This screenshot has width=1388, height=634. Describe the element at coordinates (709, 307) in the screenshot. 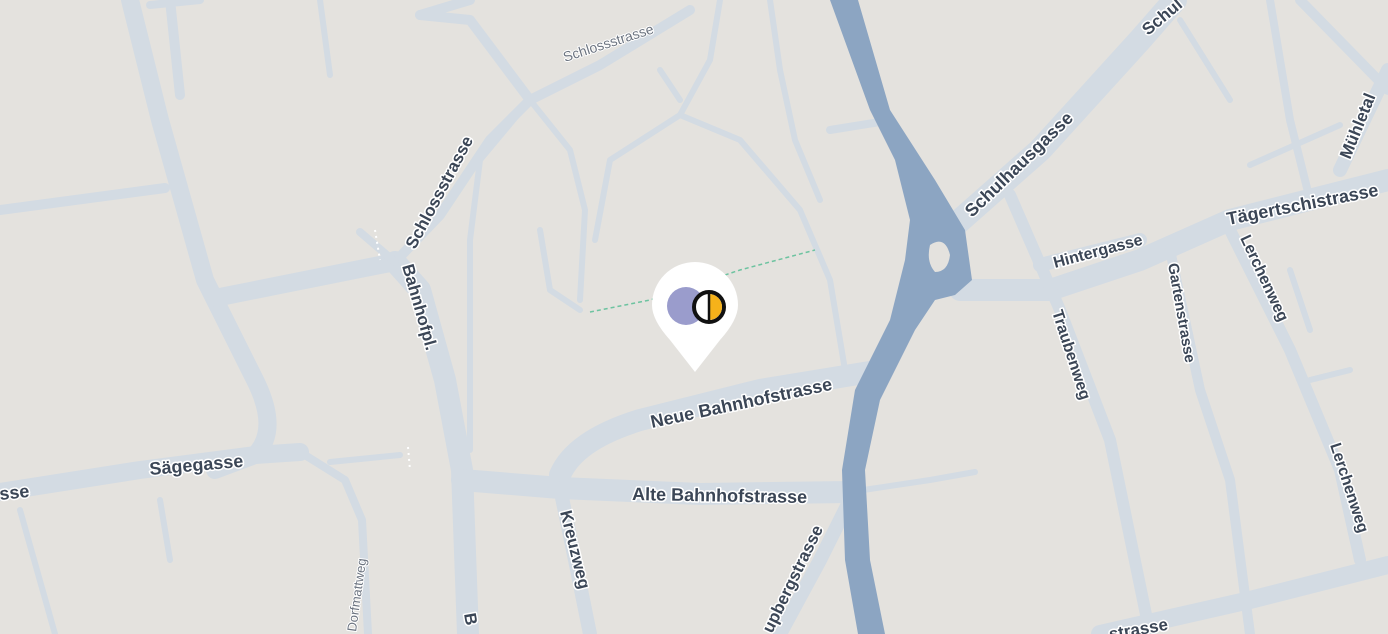

I see `half-circle-icon` at that location.